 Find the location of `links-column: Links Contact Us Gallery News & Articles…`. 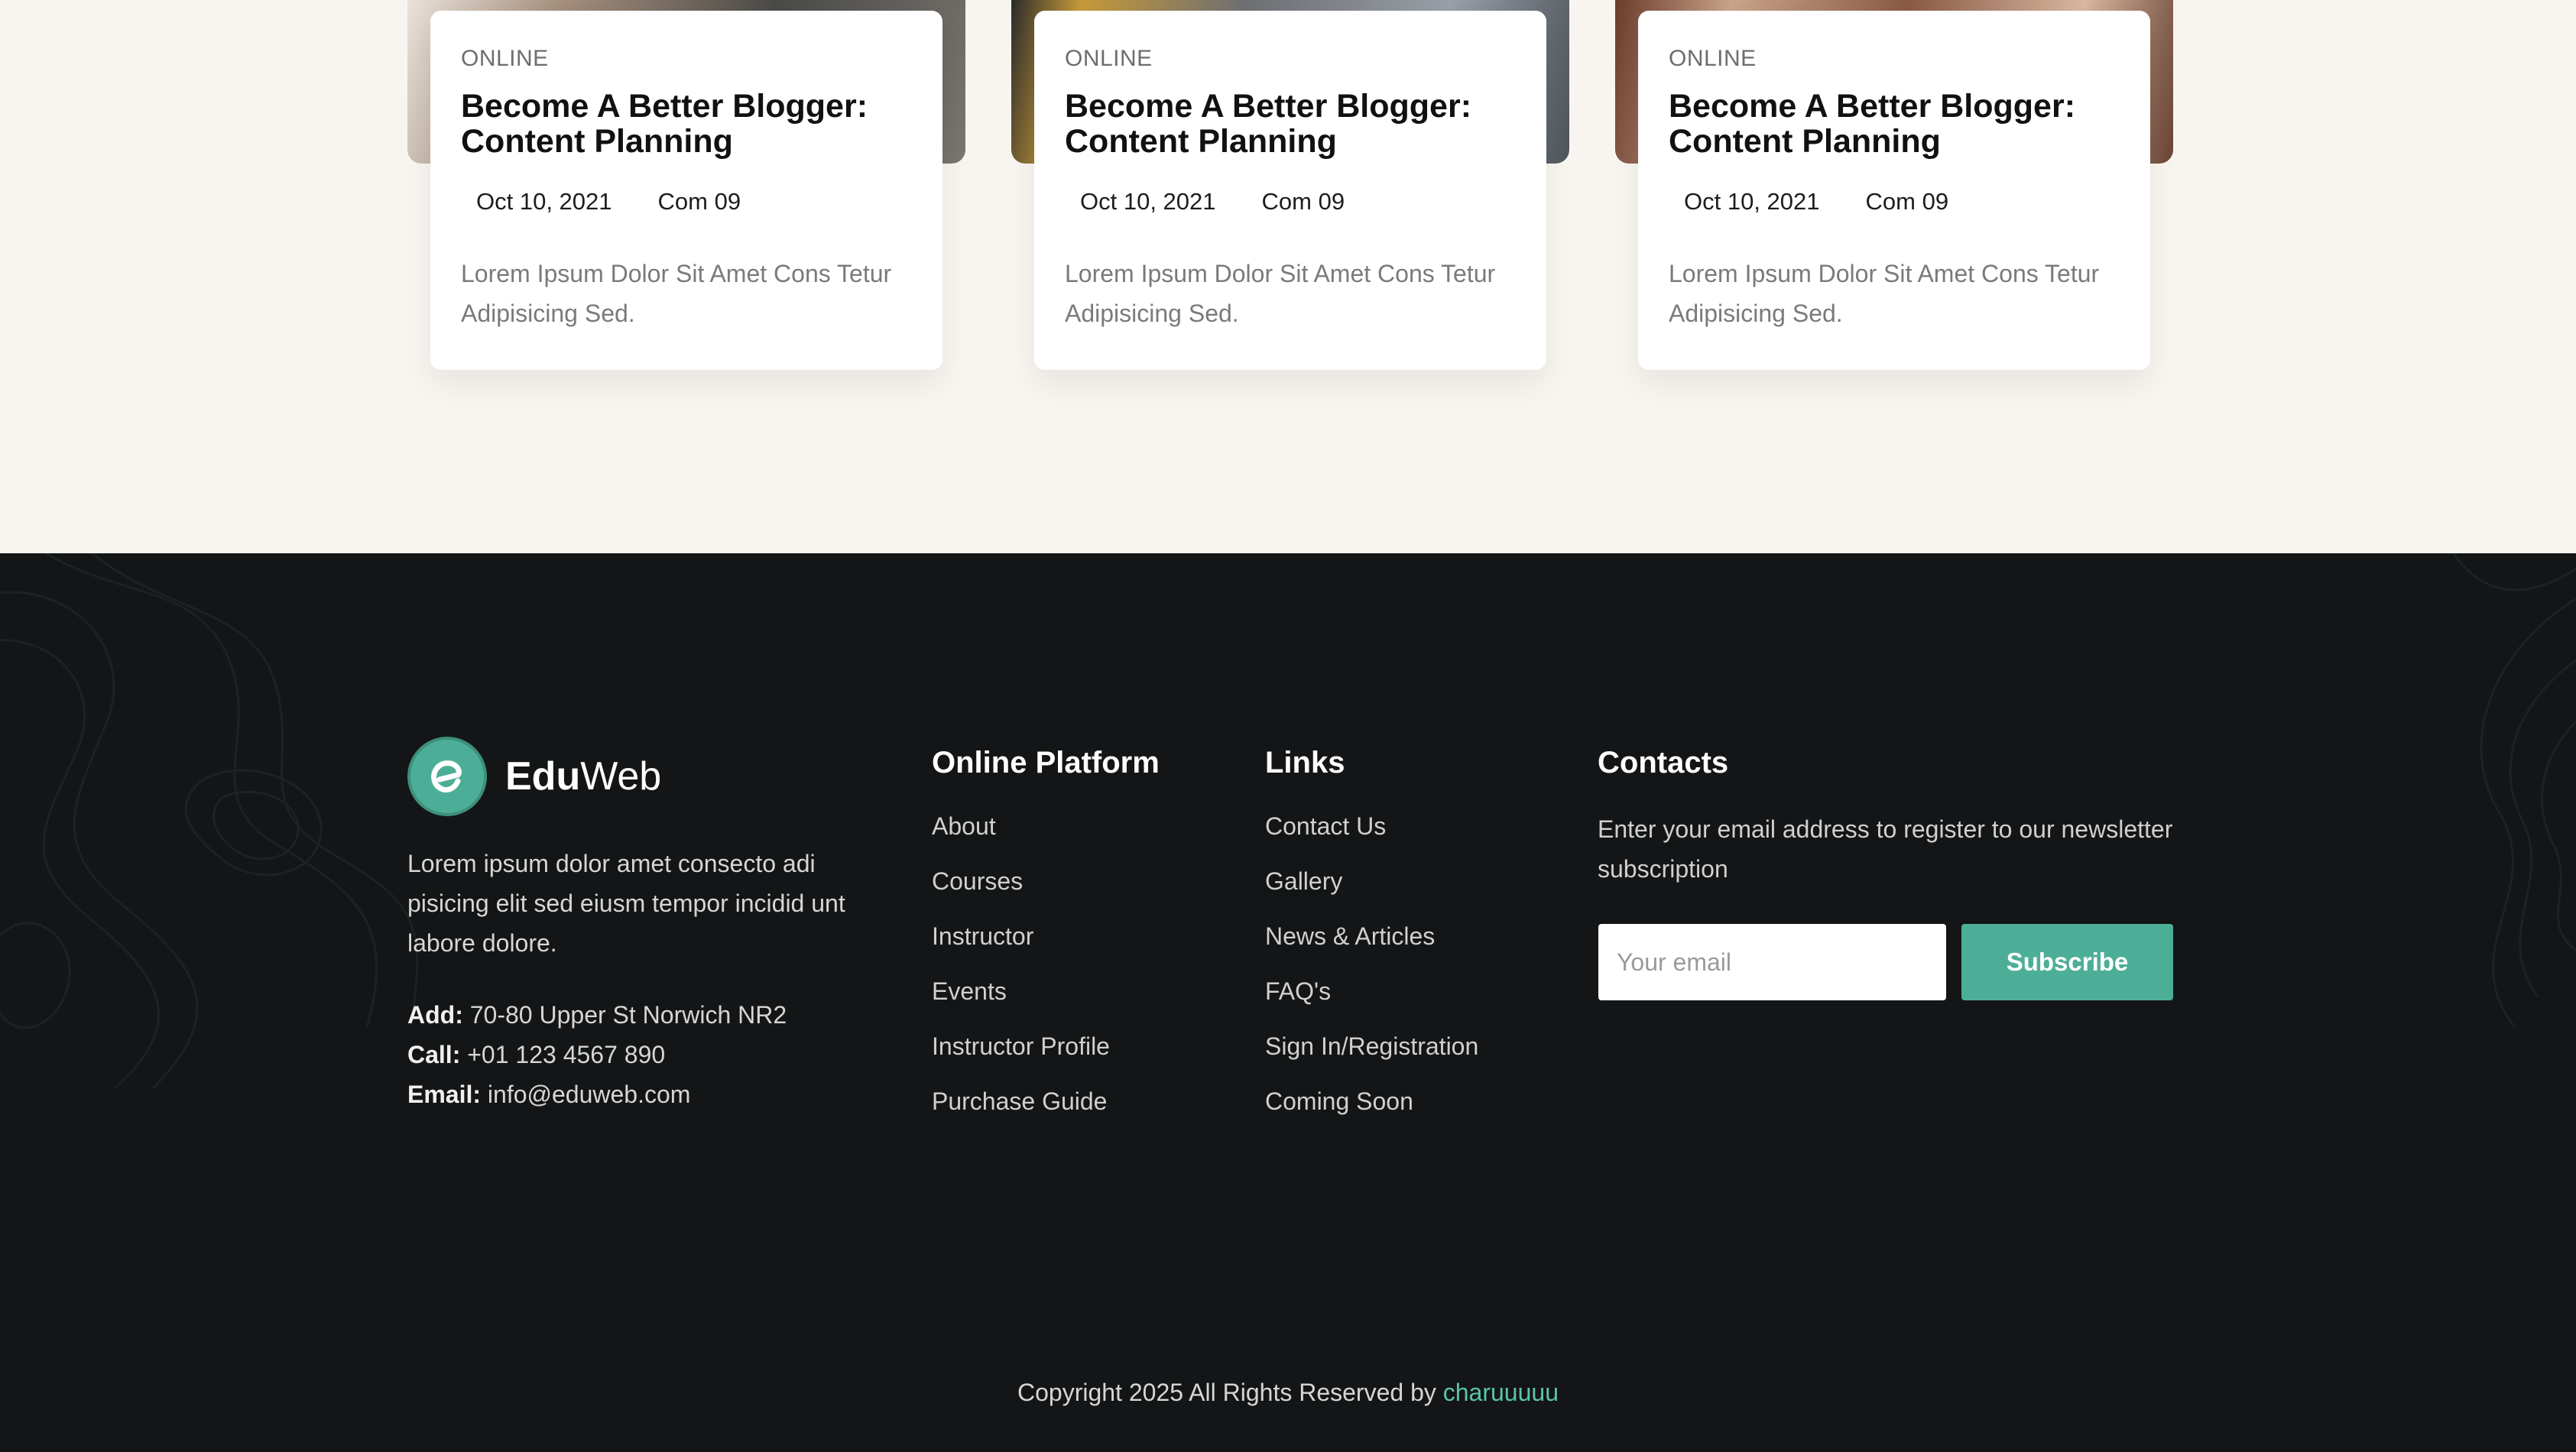

links-column: Links Contact Us Gallery News & Articles… is located at coordinates (1371, 943).